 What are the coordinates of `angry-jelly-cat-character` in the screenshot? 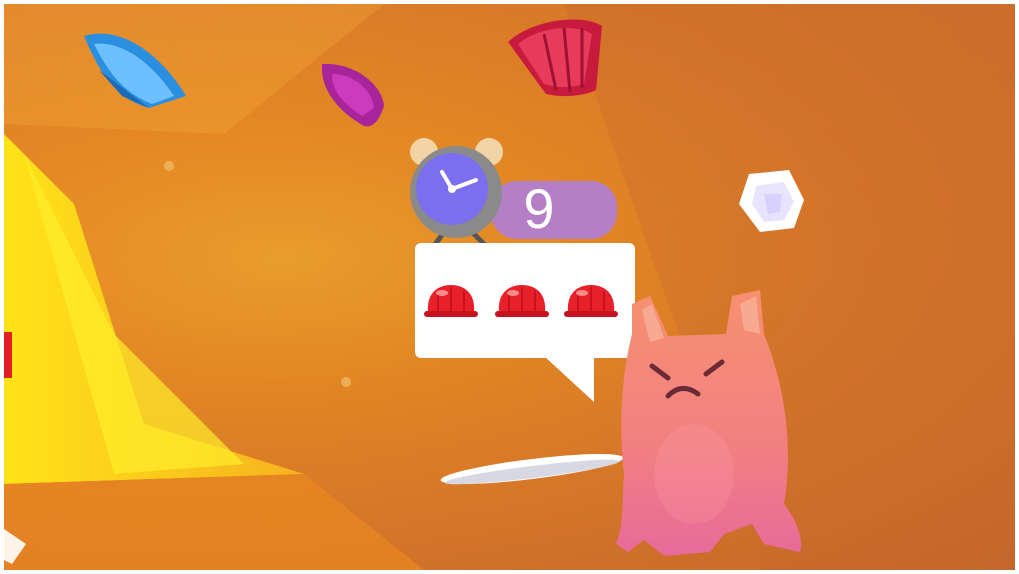 It's located at (709, 423).